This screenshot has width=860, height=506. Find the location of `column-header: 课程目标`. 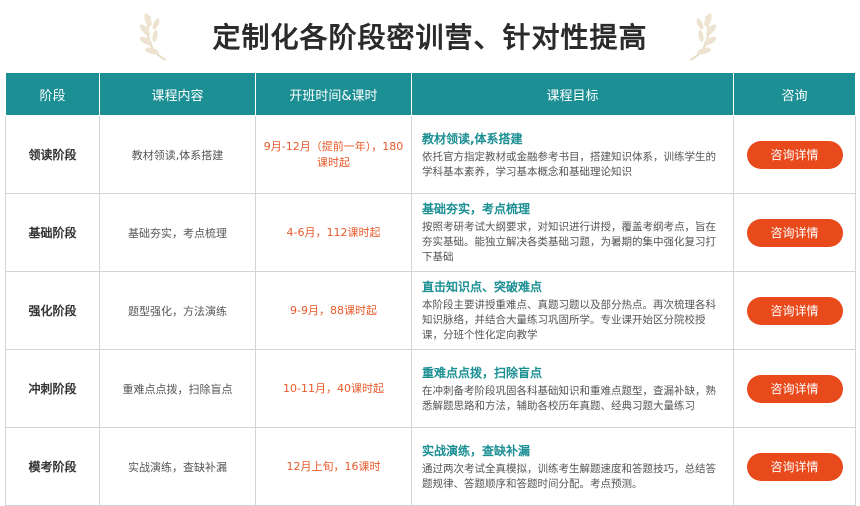

column-header: 课程目标 is located at coordinates (572, 94).